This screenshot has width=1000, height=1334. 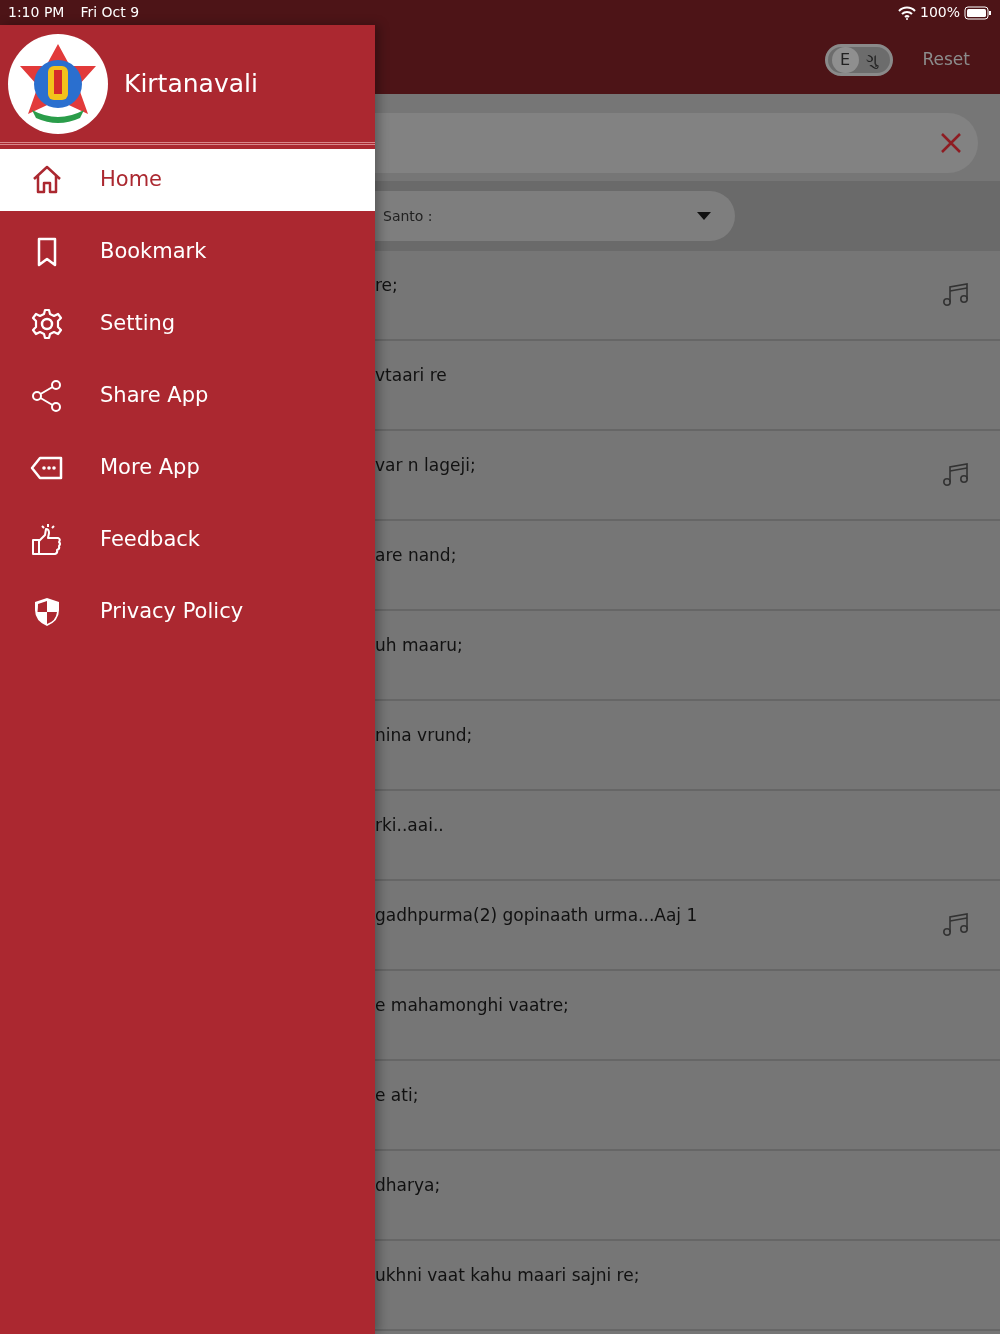 I want to click on logo-icon, so click(x=58, y=83).